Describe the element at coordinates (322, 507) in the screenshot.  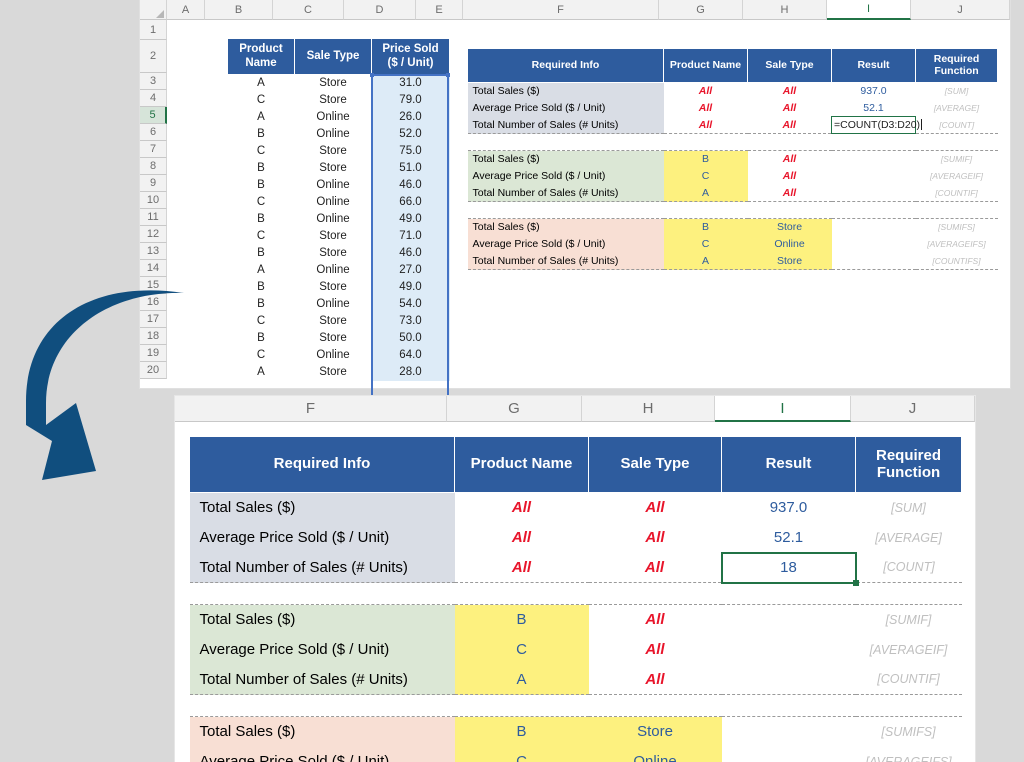
I see `zoom-cell-info-b1r1: Total Sales ($)` at that location.